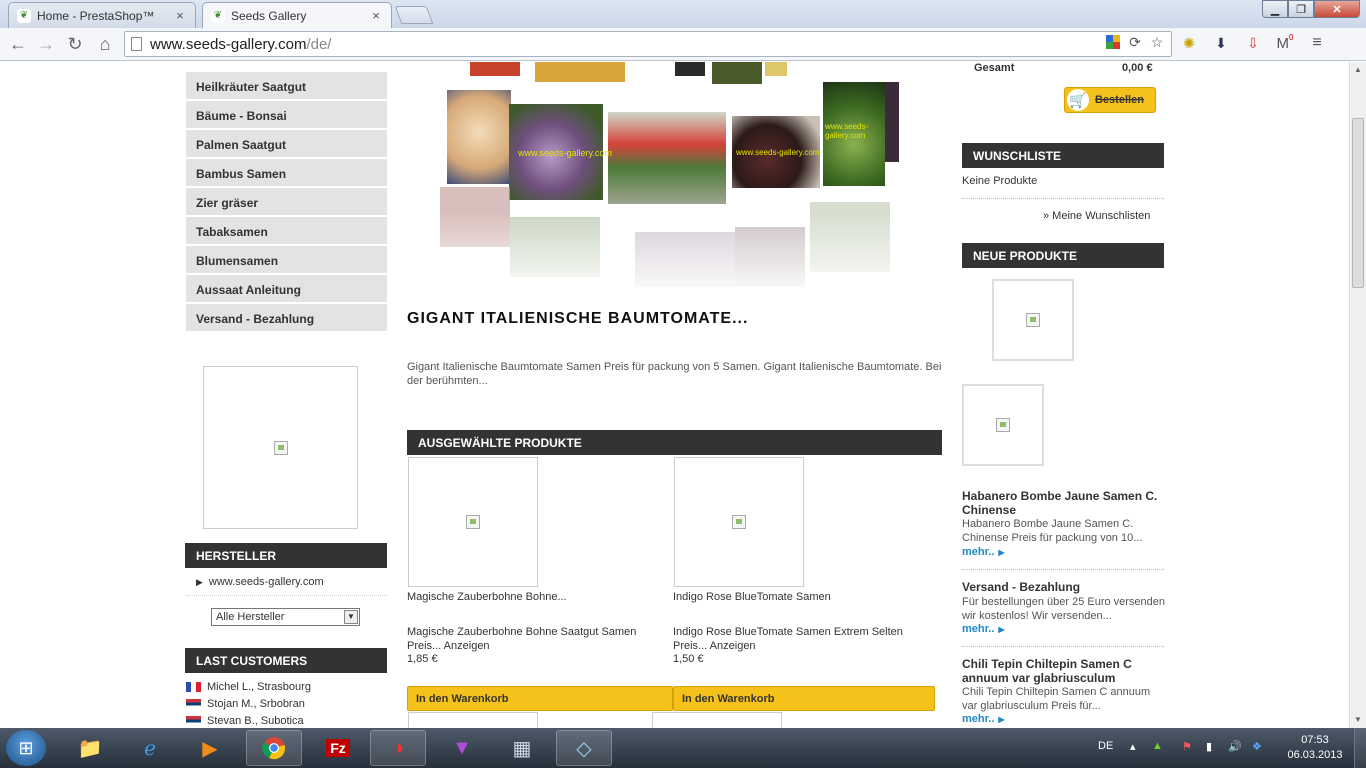 The width and height of the screenshot is (1366, 768). Describe the element at coordinates (1358, 720) in the screenshot. I see `scroll-down-icon: ▼` at that location.